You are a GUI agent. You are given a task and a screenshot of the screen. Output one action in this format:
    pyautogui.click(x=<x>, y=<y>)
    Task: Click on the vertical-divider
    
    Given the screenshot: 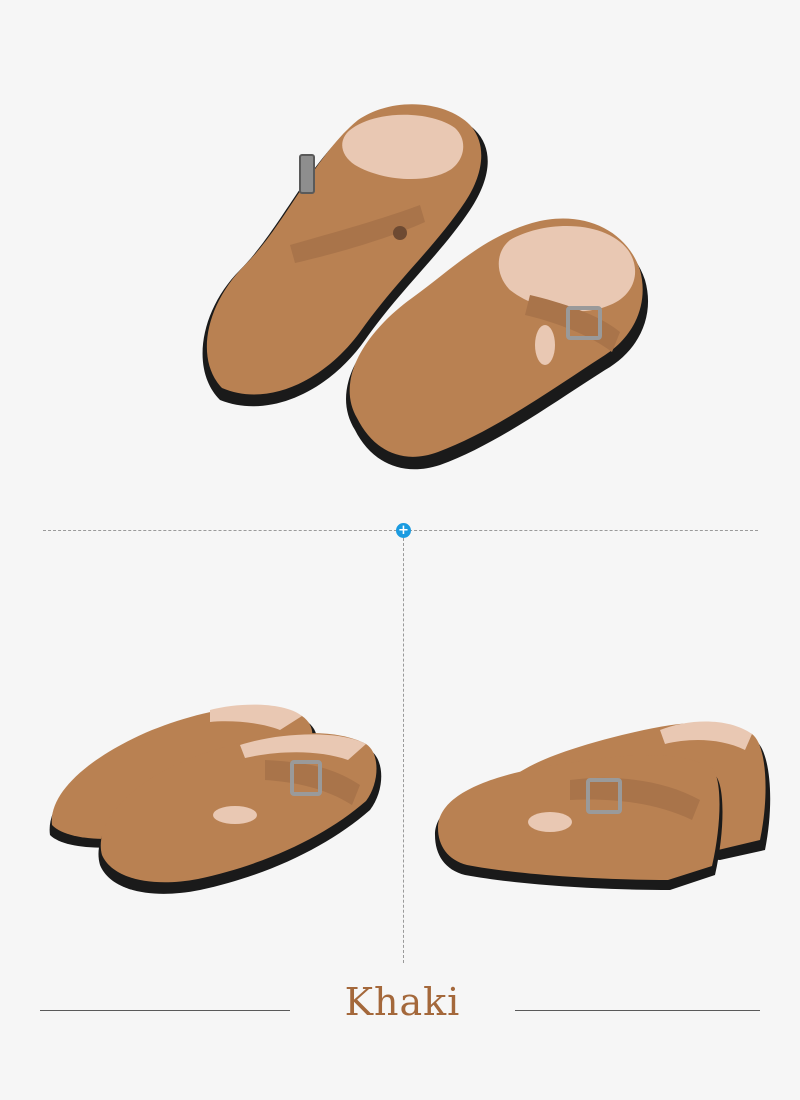 What is the action you would take?
    pyautogui.click(x=403, y=750)
    